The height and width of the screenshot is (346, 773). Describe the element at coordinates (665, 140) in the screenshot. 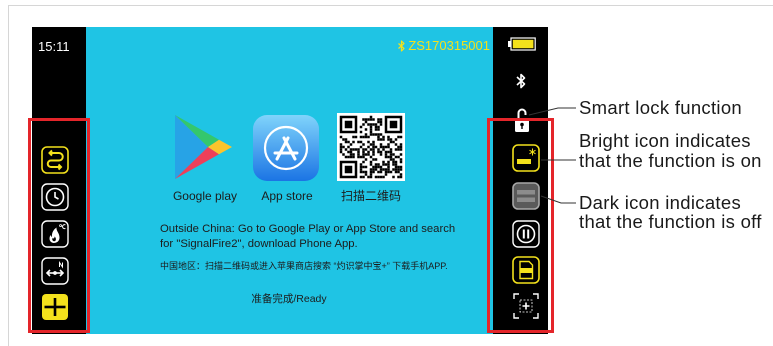

I see `annotation-line: Bright icon indicates` at that location.